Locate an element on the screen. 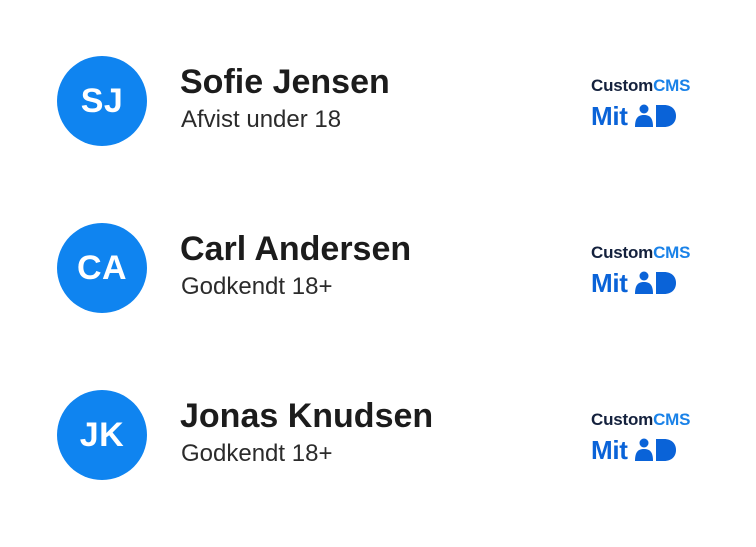 The height and width of the screenshot is (547, 756). user-status: Afvist under 18 is located at coordinates (261, 119).